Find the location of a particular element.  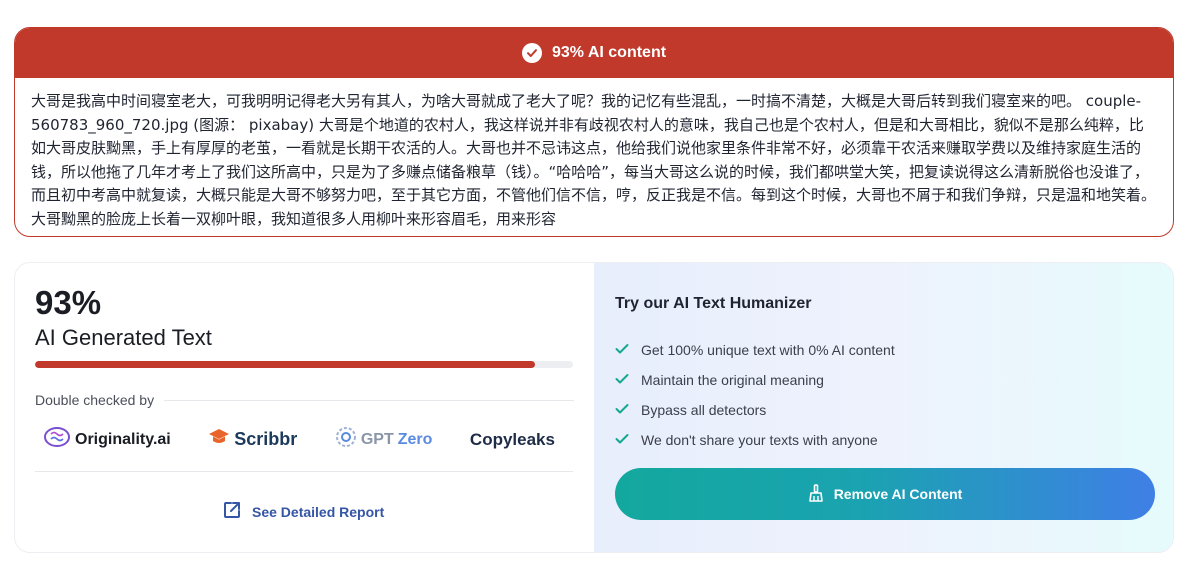

score-progress-fill is located at coordinates (285, 364).